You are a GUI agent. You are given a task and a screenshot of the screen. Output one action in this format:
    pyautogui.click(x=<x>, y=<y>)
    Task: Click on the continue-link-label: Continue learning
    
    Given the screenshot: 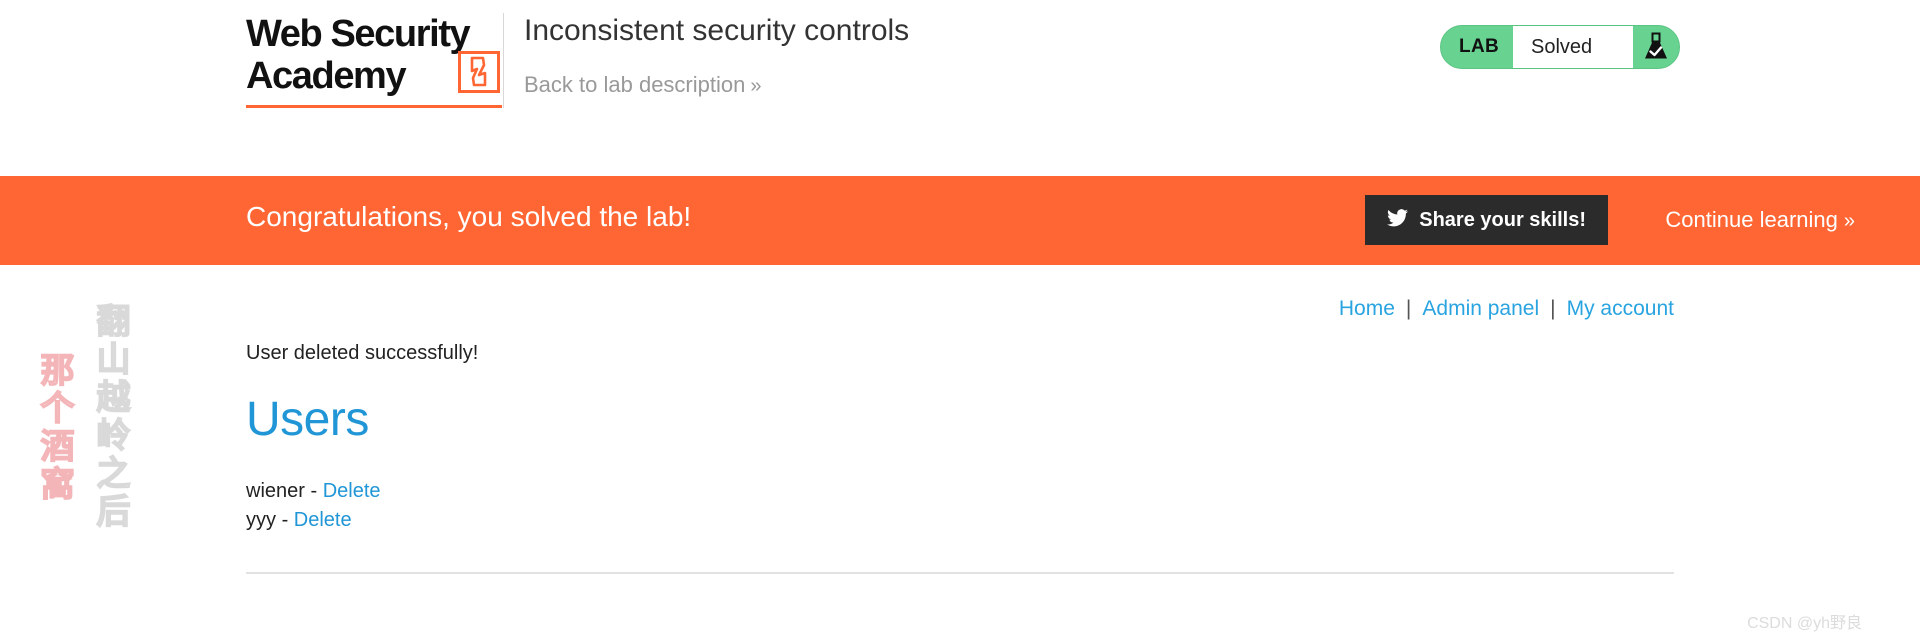 What is the action you would take?
    pyautogui.click(x=1751, y=219)
    